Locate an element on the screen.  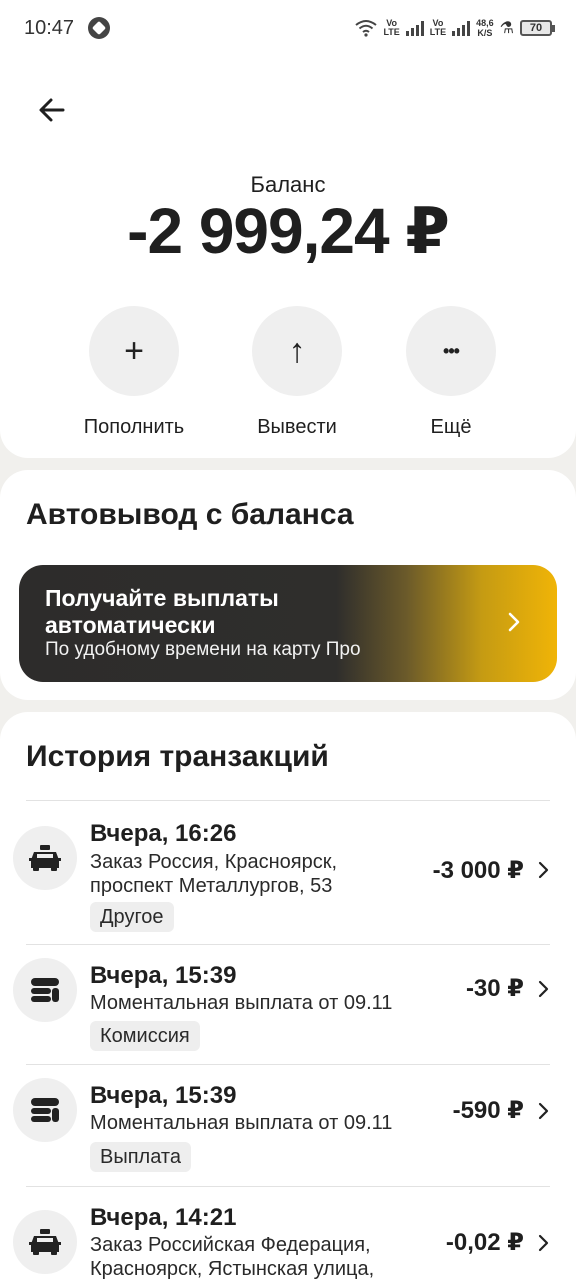
more-icon: ••• is located at coordinates (451, 351).